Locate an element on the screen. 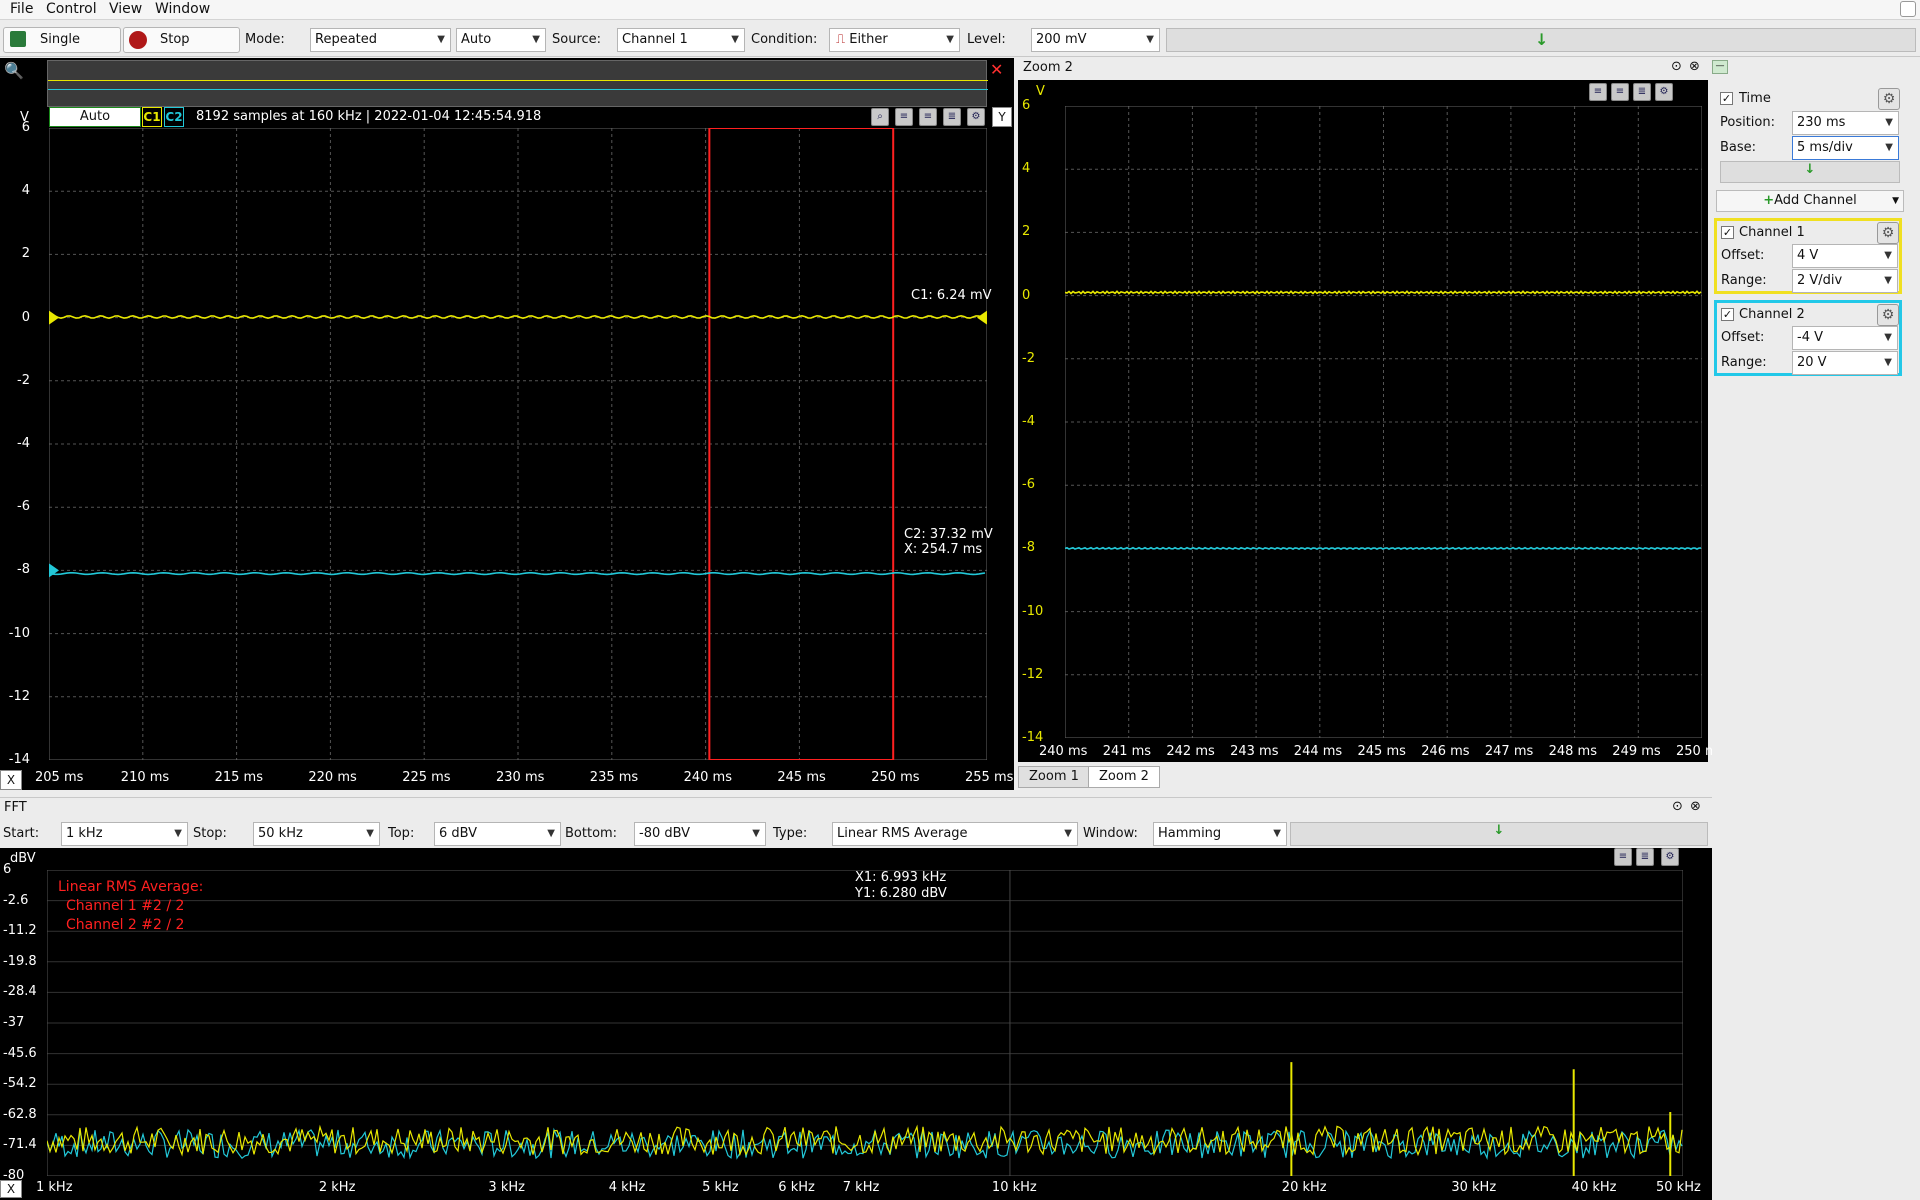 This screenshot has height=1200, width=1920. fft-x-button-label: X is located at coordinates (11, 1189).